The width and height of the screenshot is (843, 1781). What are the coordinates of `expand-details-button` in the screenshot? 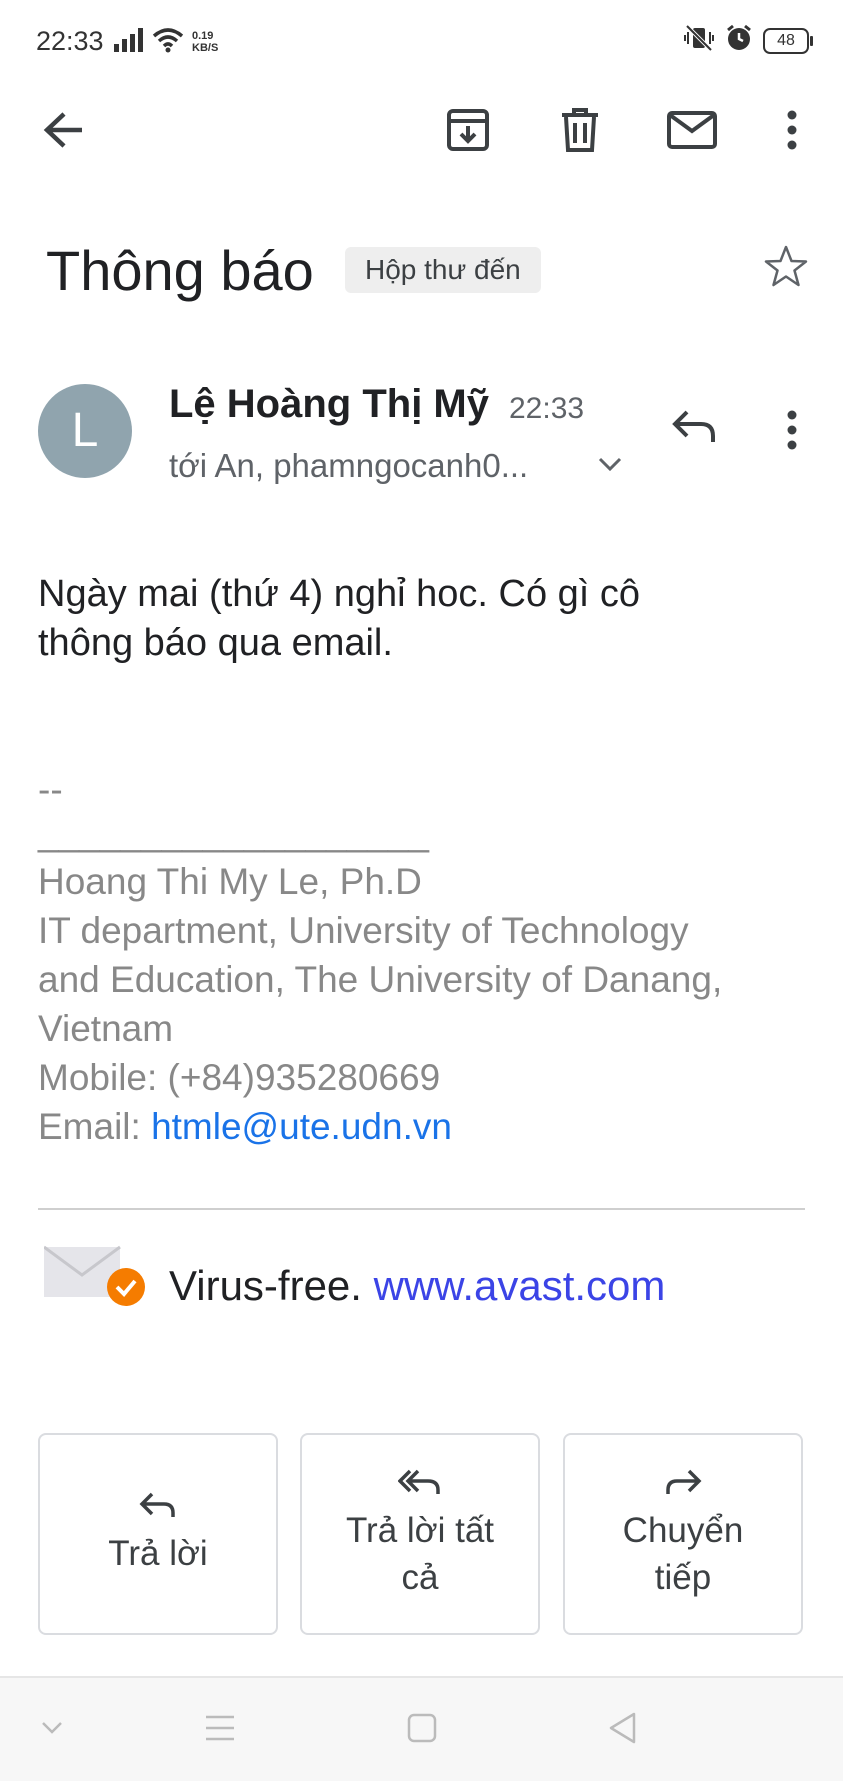 It's located at (610, 466).